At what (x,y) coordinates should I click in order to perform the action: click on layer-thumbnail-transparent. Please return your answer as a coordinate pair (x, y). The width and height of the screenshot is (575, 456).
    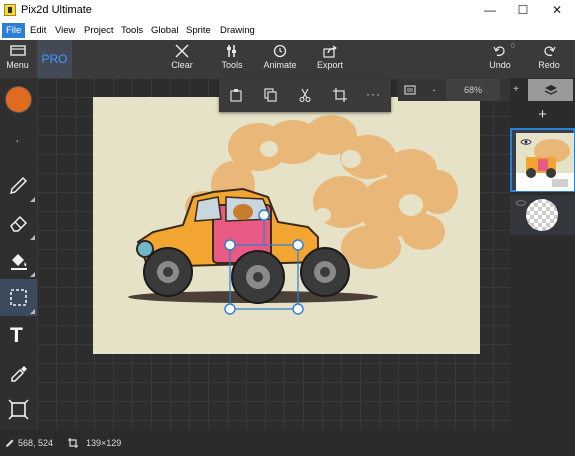
    Looking at the image, I should click on (542, 215).